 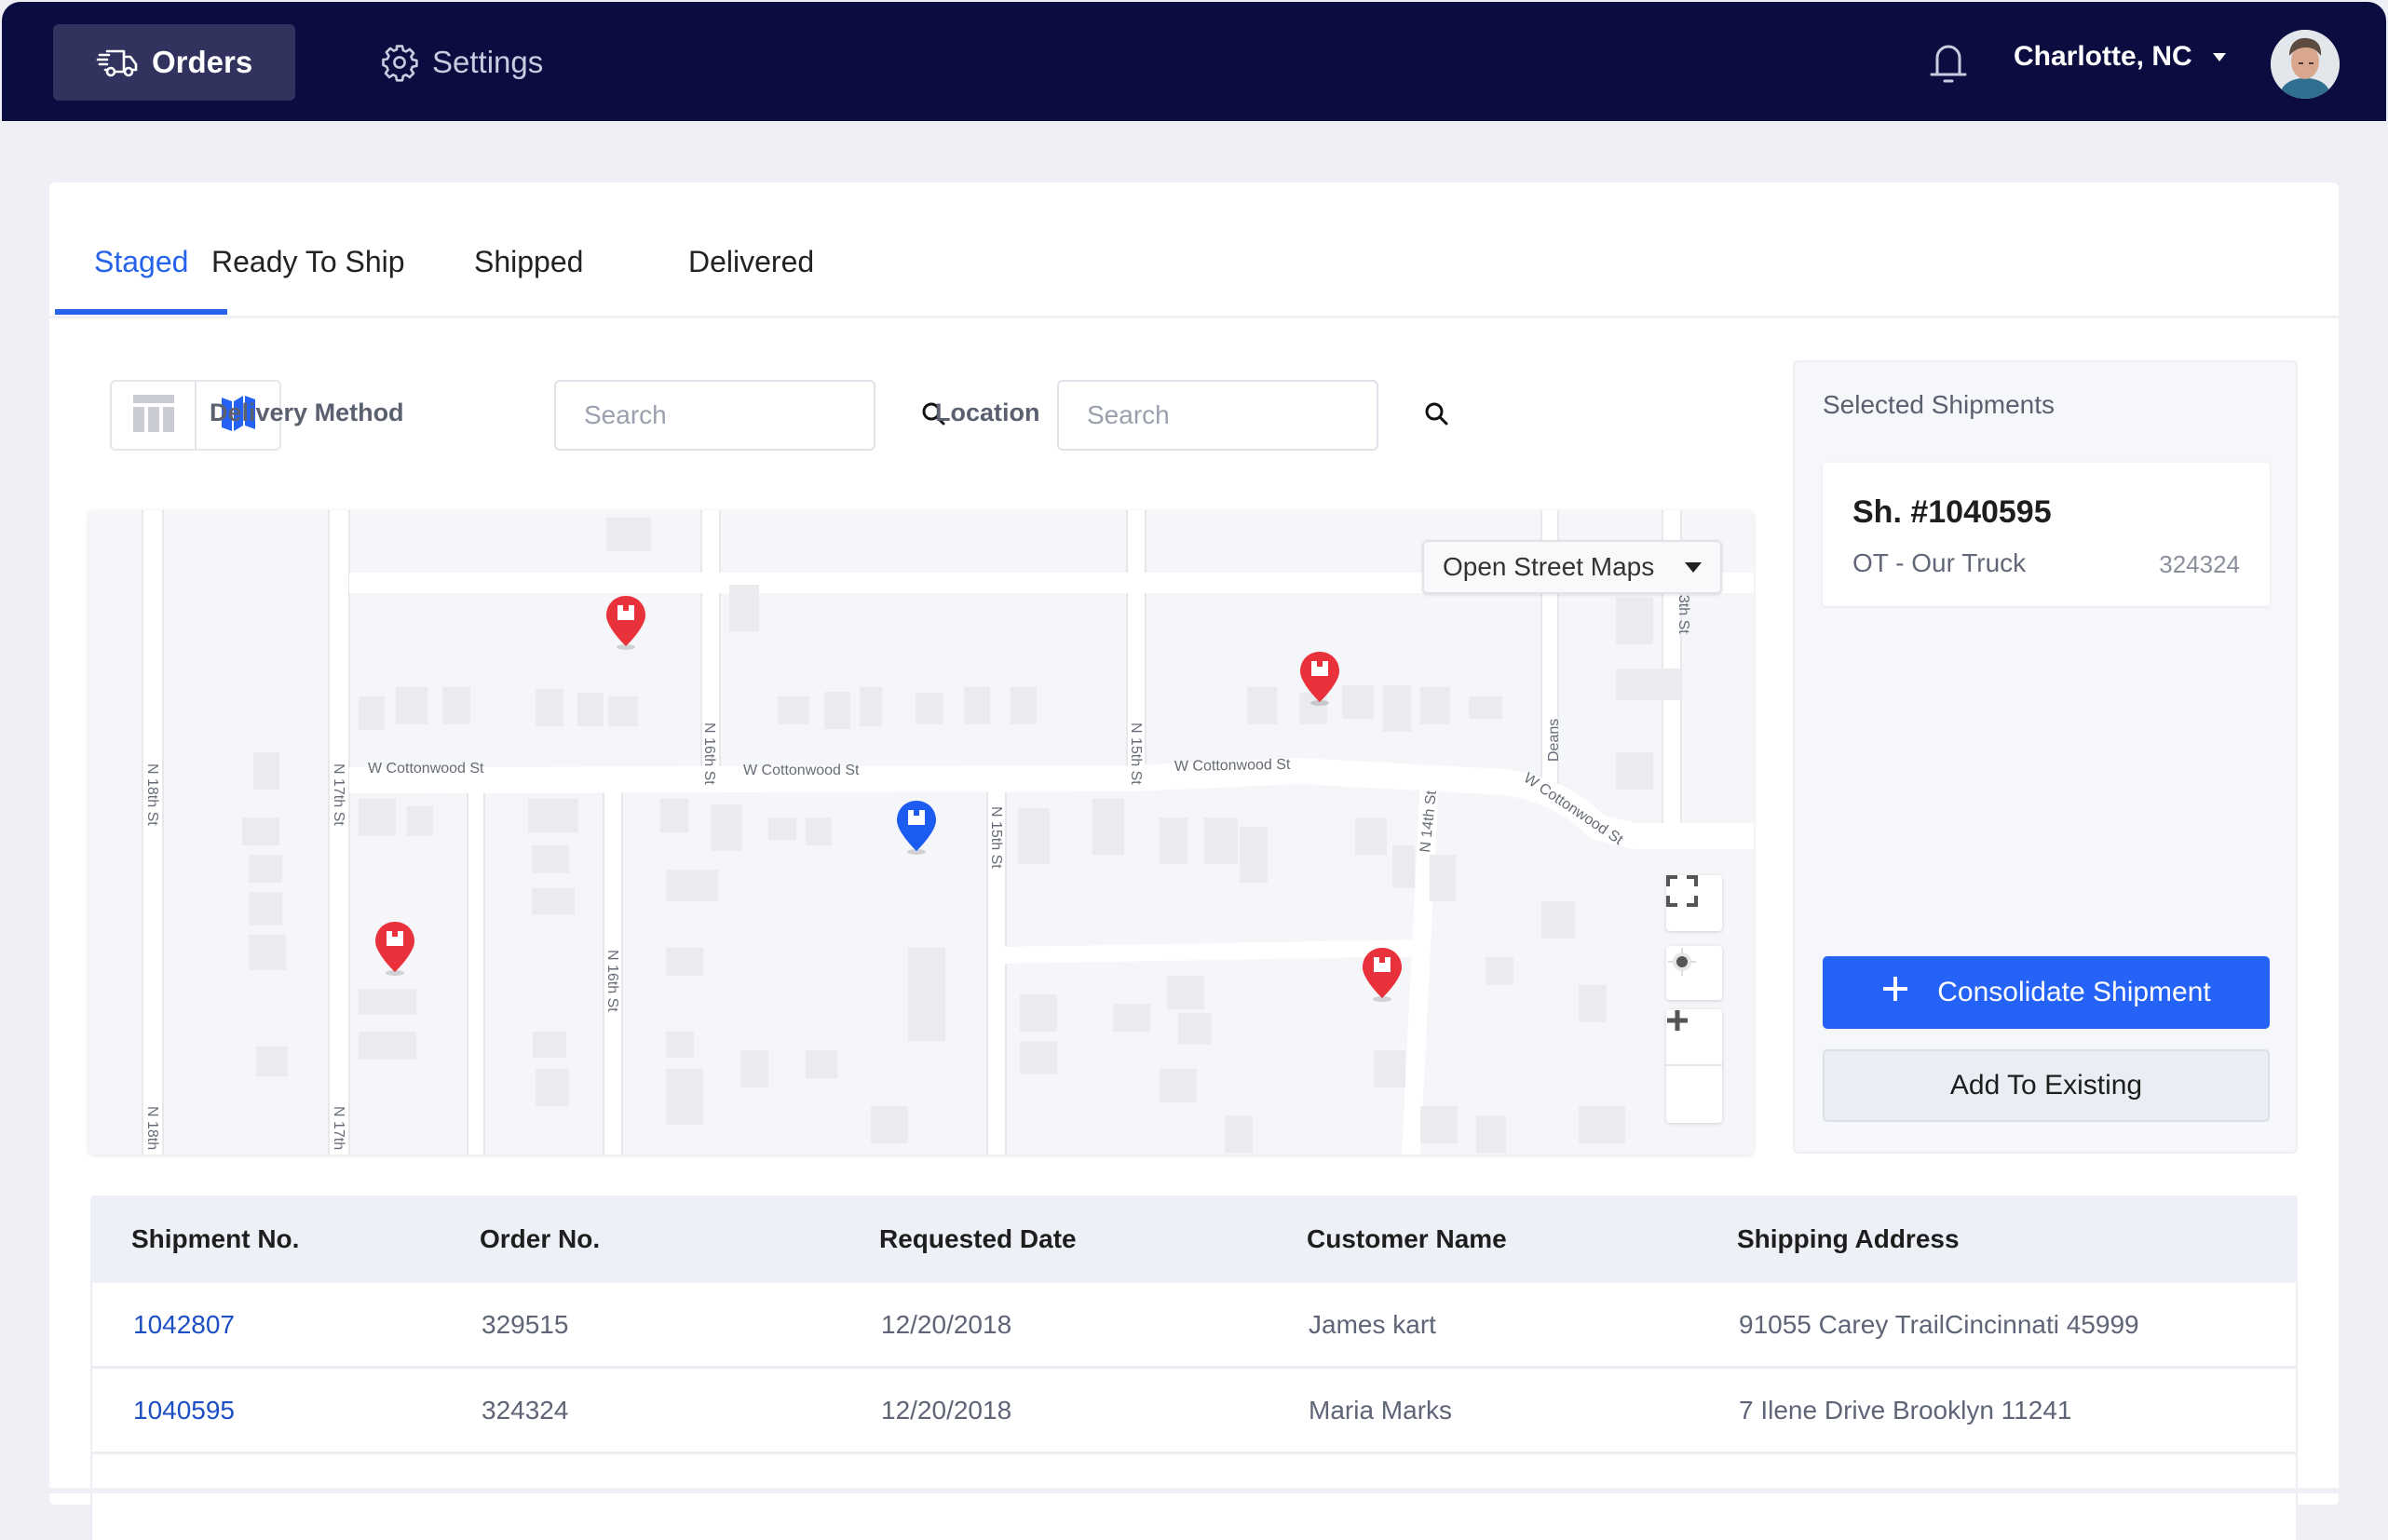 What do you see at coordinates (1939, 1324) in the screenshot?
I see `shipping-address: 91055 Carey TrailCincinnati 45999` at bounding box center [1939, 1324].